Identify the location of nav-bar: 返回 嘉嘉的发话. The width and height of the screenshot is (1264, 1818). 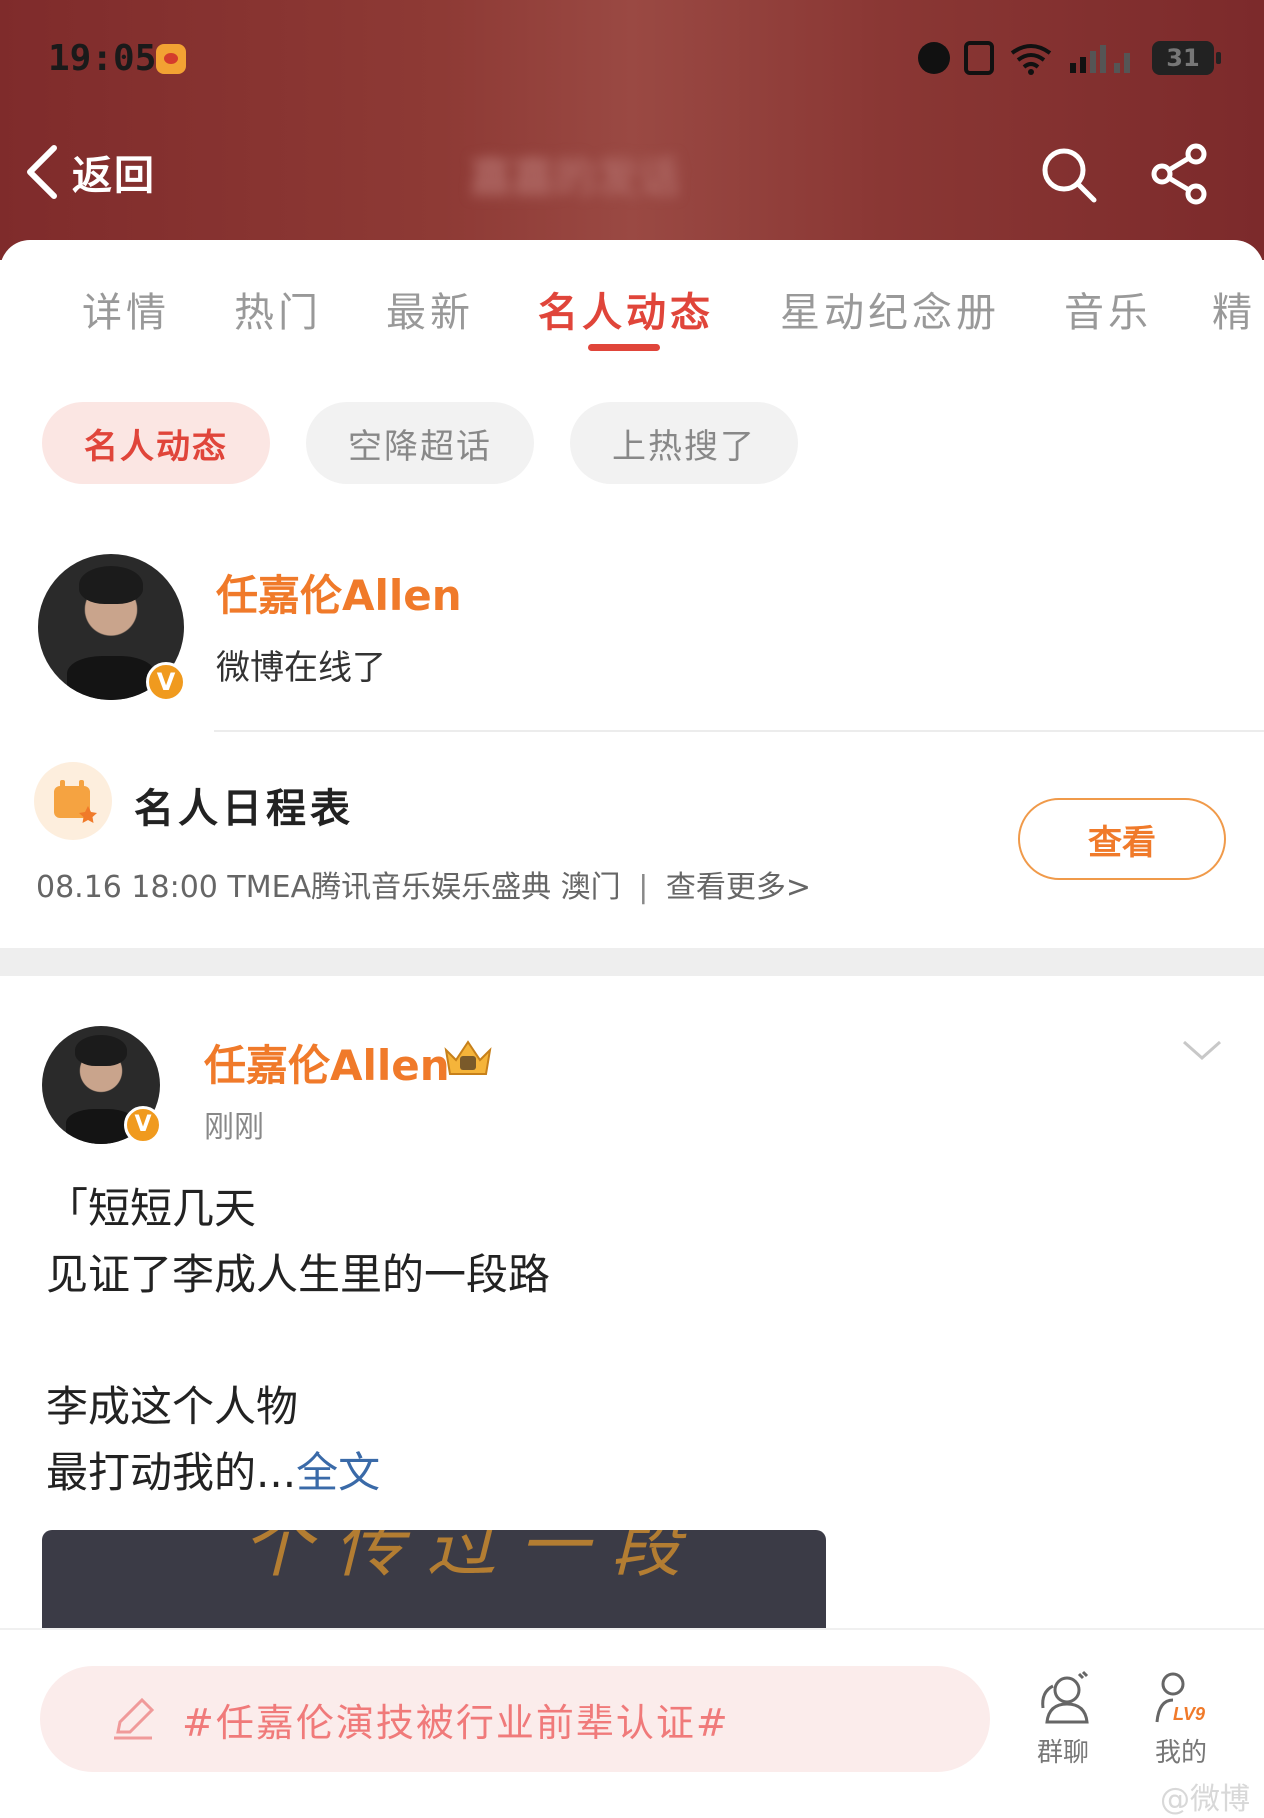
(632, 170).